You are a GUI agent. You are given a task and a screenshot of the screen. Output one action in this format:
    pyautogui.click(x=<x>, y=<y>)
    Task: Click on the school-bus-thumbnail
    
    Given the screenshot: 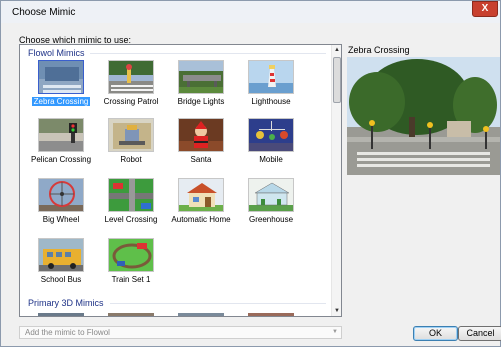 What is the action you would take?
    pyautogui.click(x=61, y=255)
    